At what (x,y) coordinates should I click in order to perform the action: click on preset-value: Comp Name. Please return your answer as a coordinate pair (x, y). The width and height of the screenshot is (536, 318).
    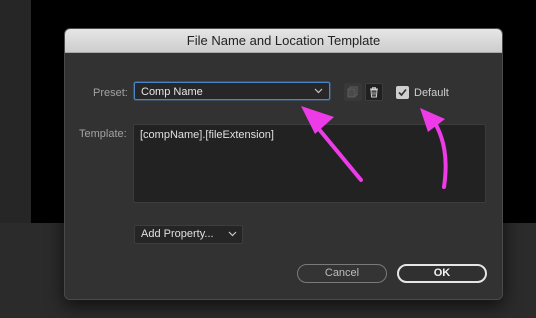
    Looking at the image, I should click on (172, 92).